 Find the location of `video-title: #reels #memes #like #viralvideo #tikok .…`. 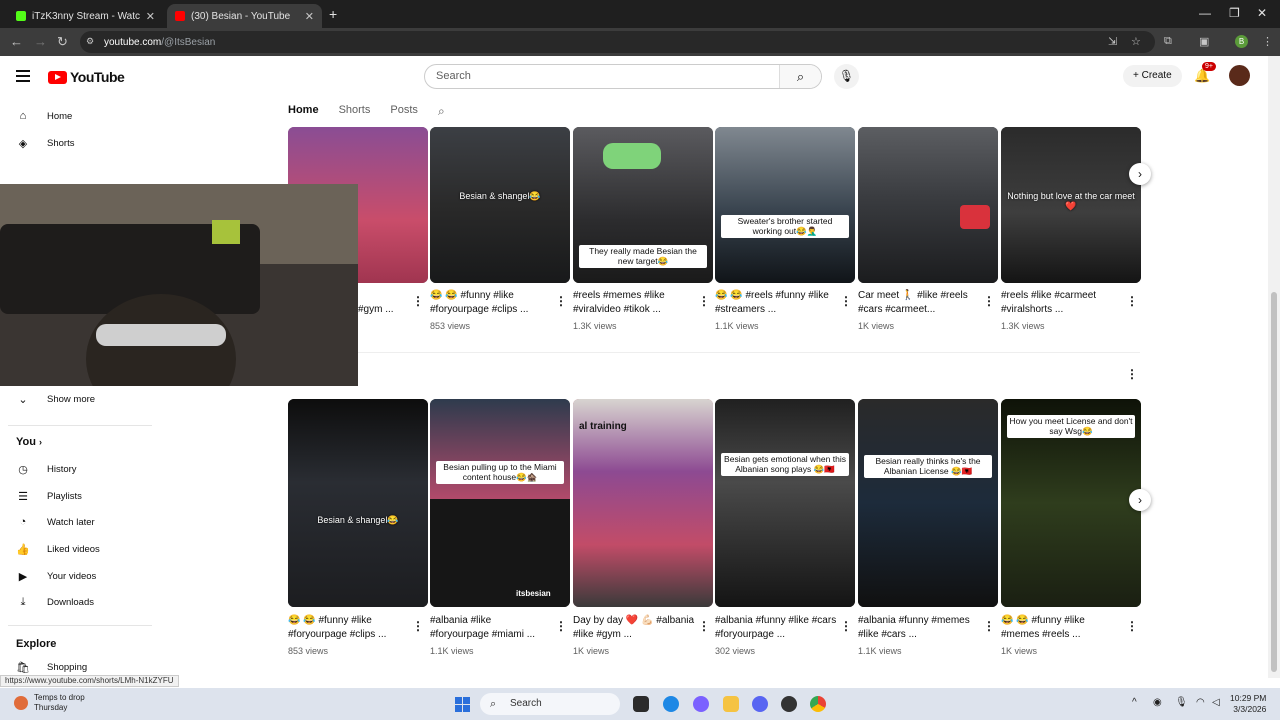

video-title: #reels #memes #like #viralvideo #tikok .… is located at coordinates (634, 303).